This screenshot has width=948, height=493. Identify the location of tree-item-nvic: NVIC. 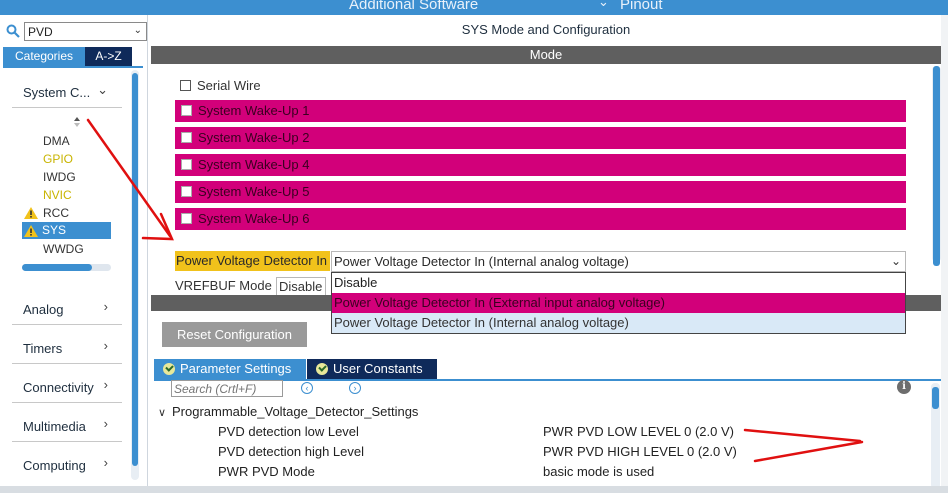
(57, 195).